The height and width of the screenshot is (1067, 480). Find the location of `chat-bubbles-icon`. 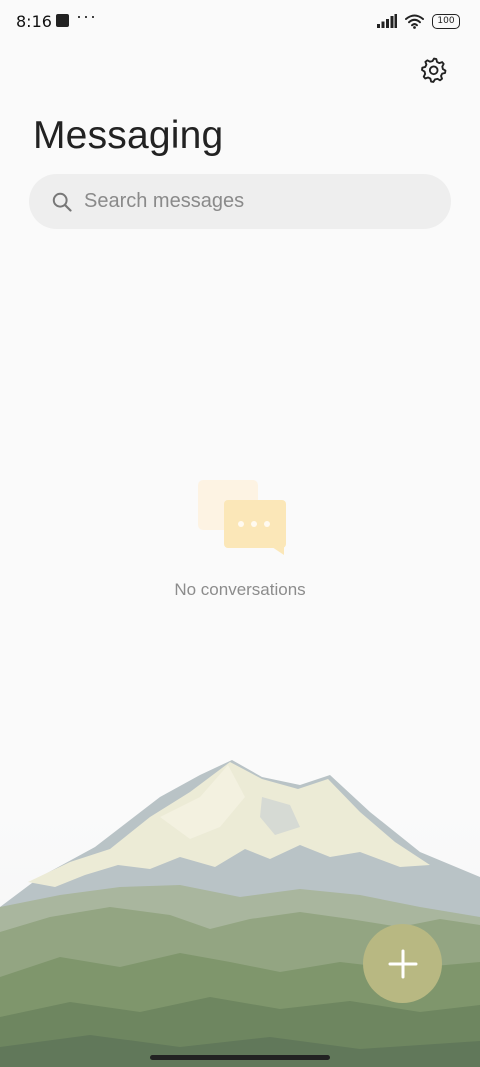

chat-bubbles-icon is located at coordinates (242, 517).